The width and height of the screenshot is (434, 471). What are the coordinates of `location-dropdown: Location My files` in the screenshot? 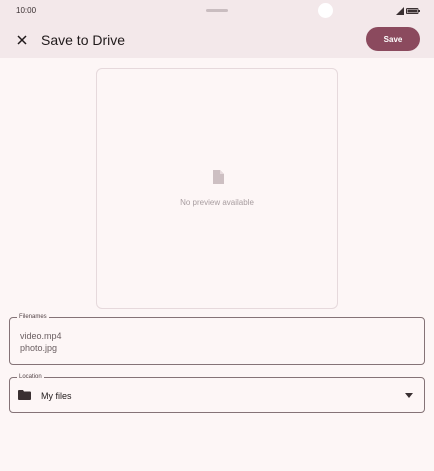 It's located at (217, 393).